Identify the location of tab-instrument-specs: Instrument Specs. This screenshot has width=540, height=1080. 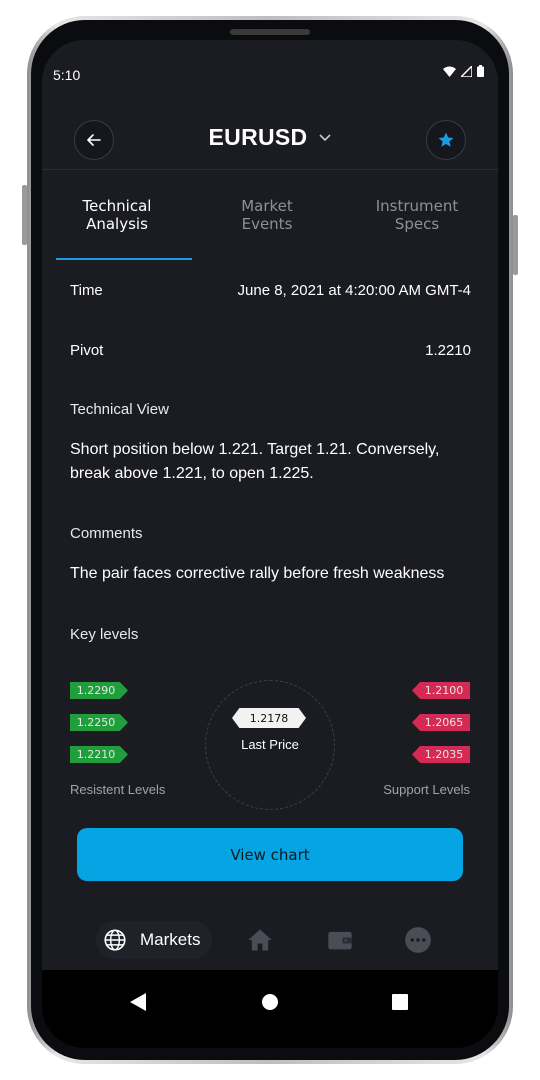
(417, 225).